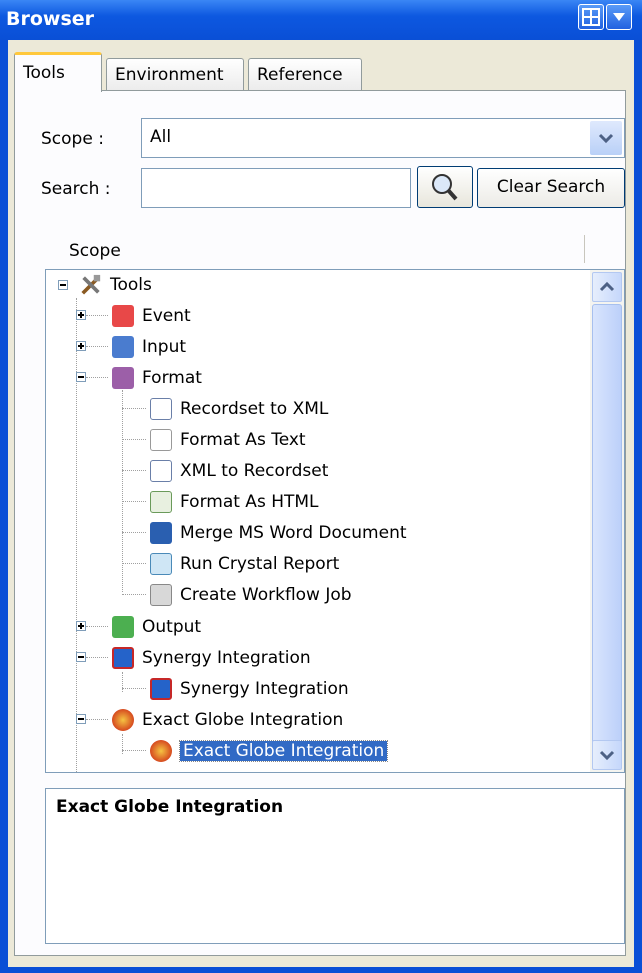 The height and width of the screenshot is (973, 642). I want to click on chevron-up-icon, so click(607, 286).